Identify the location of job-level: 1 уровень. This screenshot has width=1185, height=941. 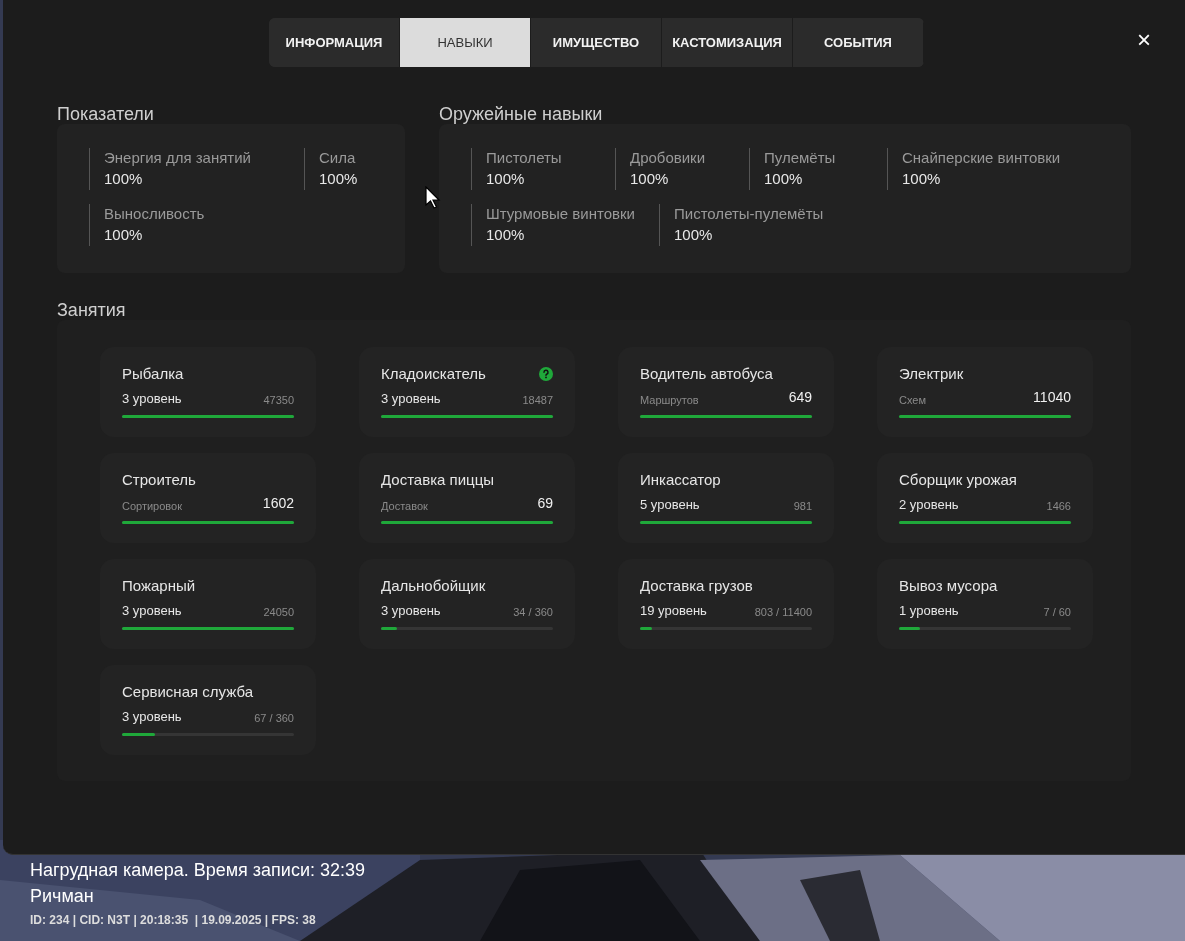
(929, 610).